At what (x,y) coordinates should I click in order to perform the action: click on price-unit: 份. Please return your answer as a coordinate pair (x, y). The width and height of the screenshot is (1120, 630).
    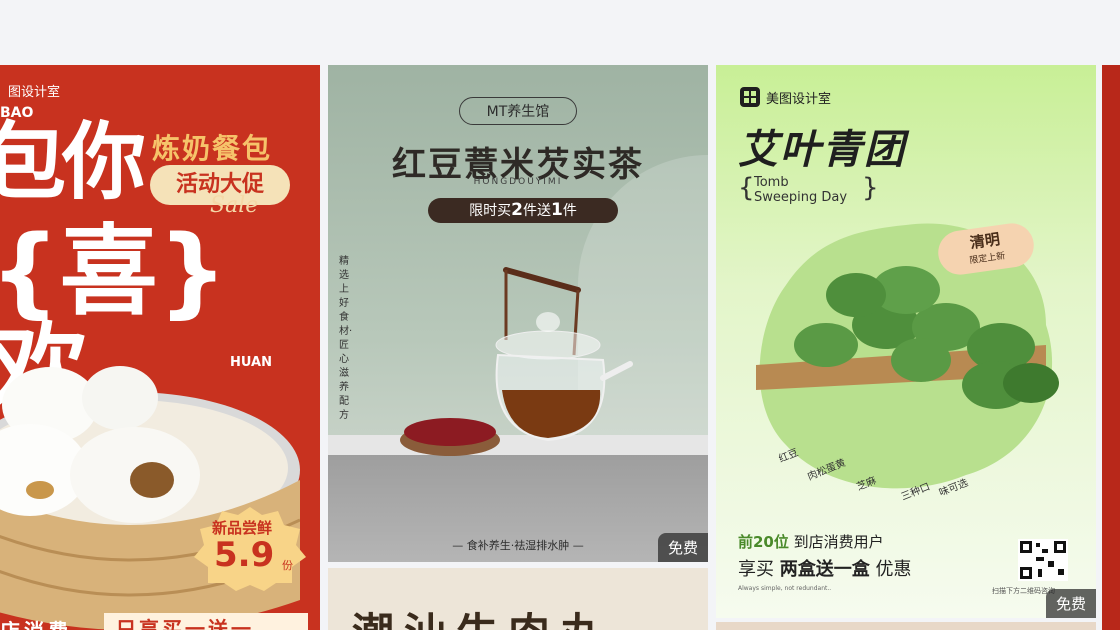
    Looking at the image, I should click on (287, 565).